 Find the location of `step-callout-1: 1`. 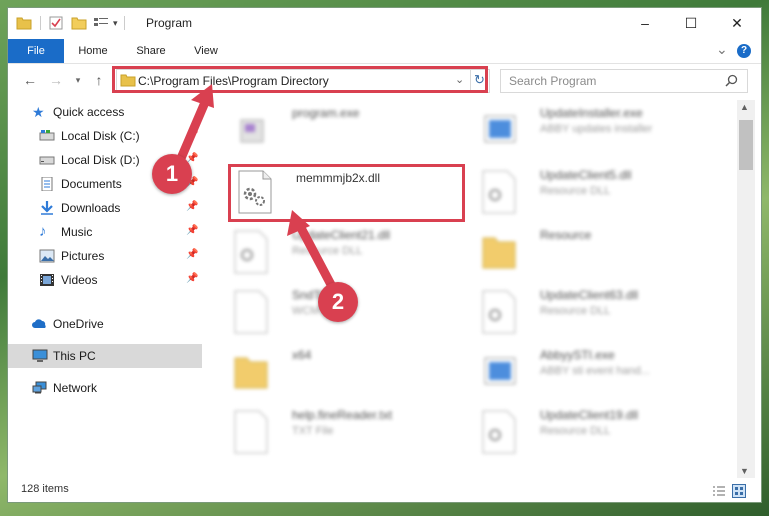

step-callout-1: 1 is located at coordinates (172, 174).